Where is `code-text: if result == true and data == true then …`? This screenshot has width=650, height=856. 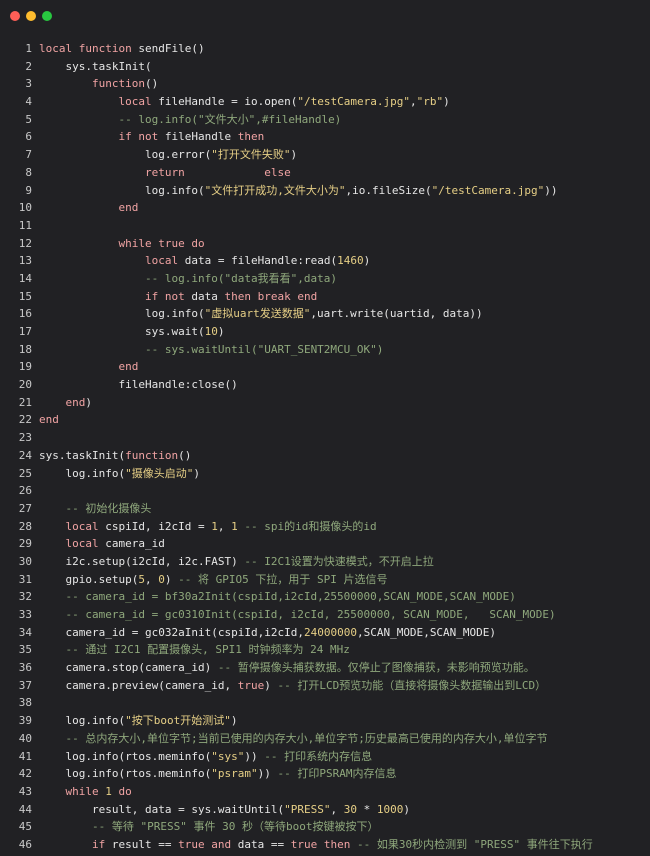
code-text: if result == true and data == true then … is located at coordinates (316, 844).